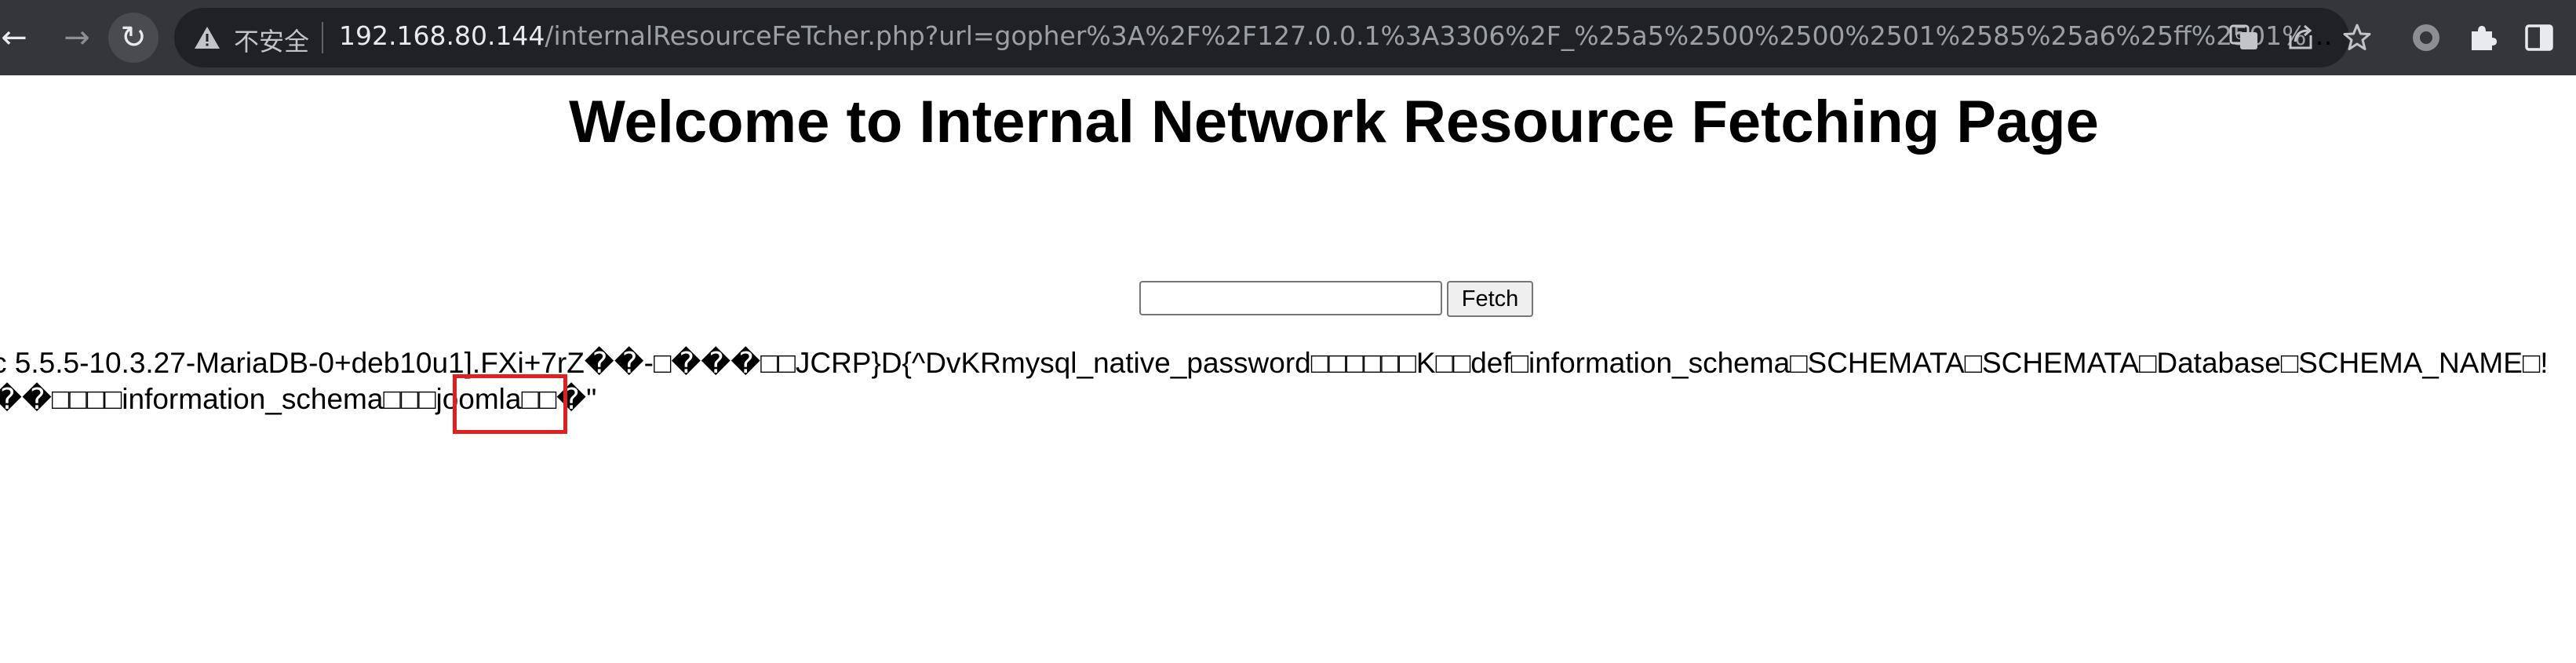 The width and height of the screenshot is (2576, 663). Describe the element at coordinates (2539, 37) in the screenshot. I see `side-panel-icon` at that location.